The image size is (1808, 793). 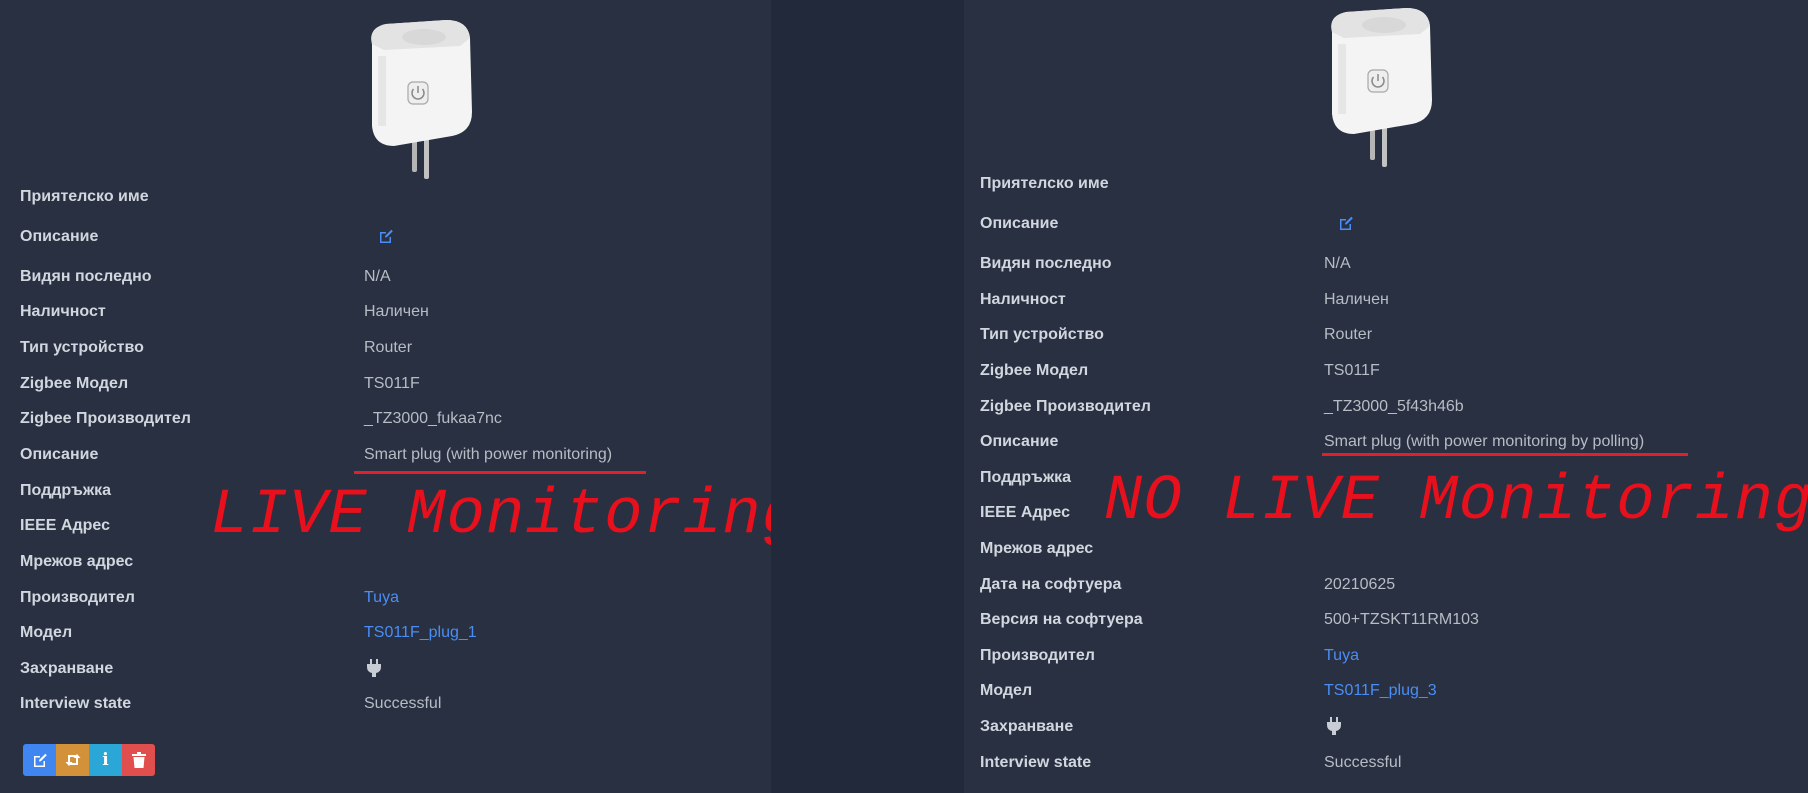 What do you see at coordinates (1394, 406) in the screenshot?
I see `zigbee-manufacturer-value: _TZ3000_5f43h46b` at bounding box center [1394, 406].